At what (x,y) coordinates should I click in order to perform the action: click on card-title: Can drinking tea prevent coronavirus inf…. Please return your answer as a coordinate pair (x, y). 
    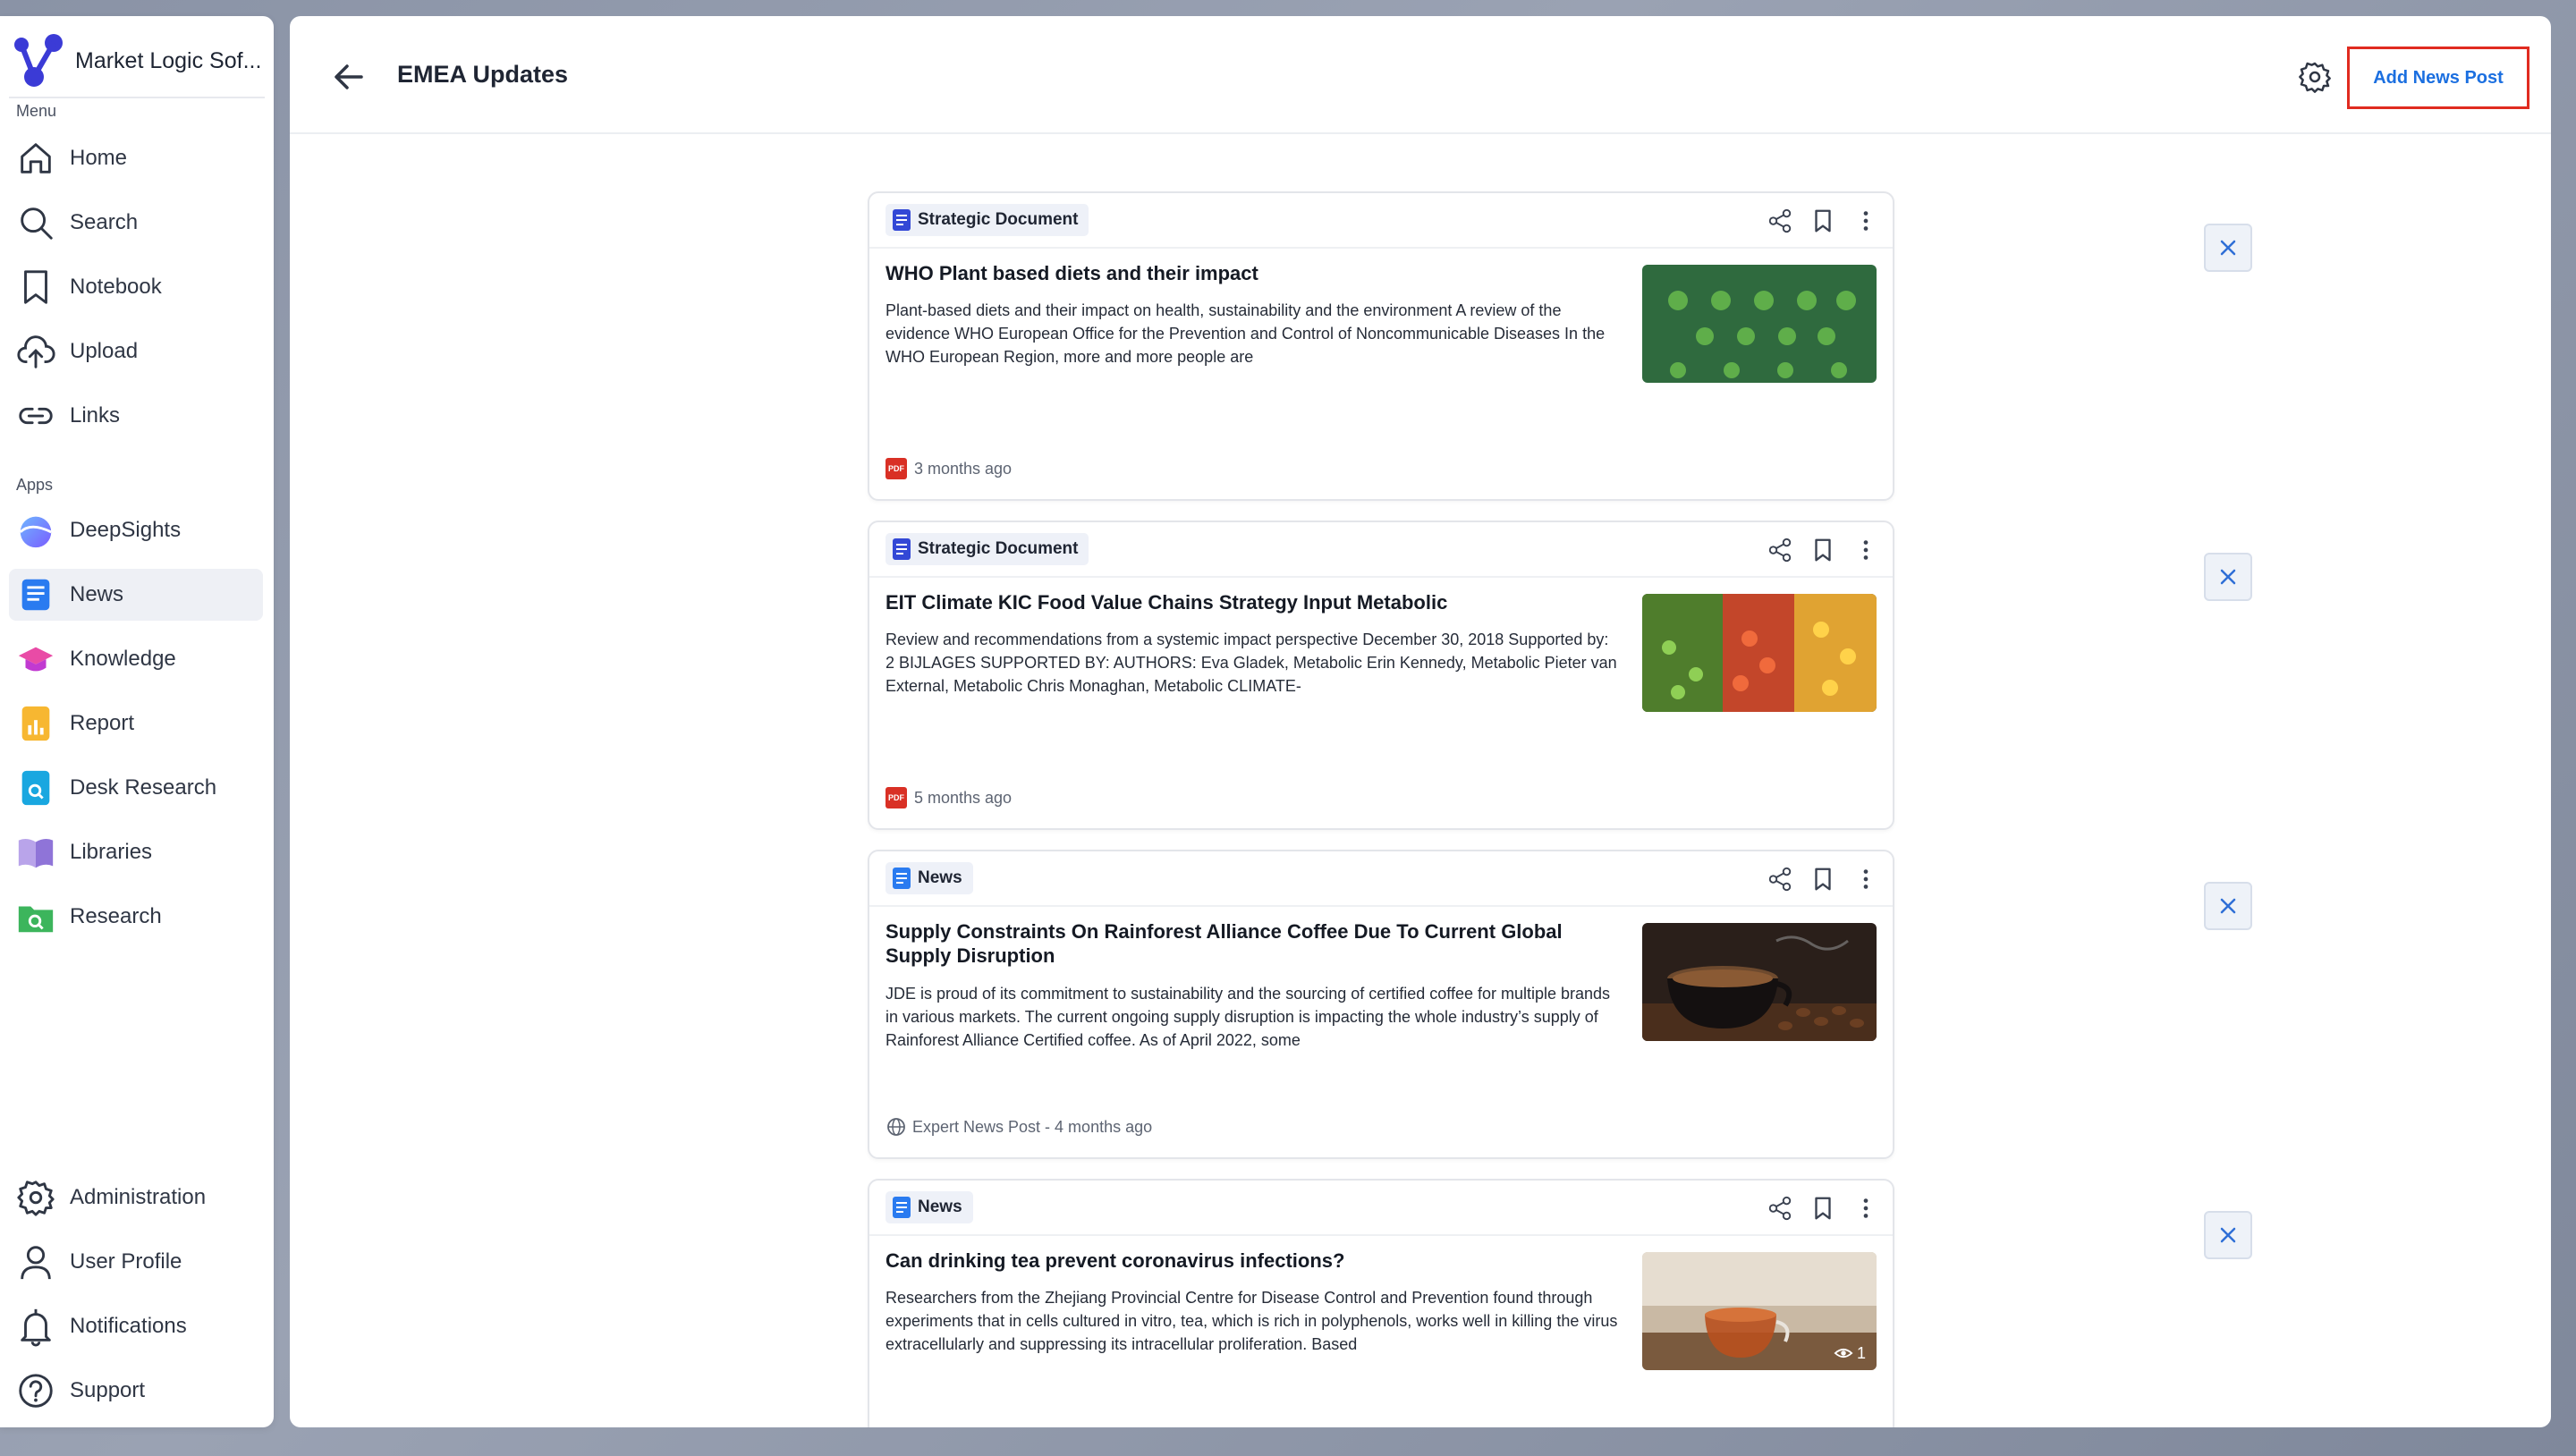
    Looking at the image, I should click on (1252, 1261).